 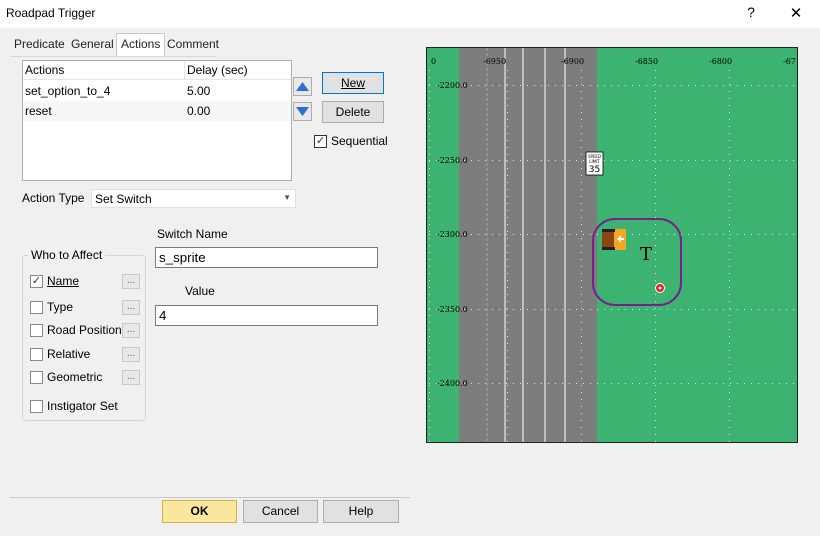 What do you see at coordinates (266, 257) in the screenshot?
I see `switch-name-input` at bounding box center [266, 257].